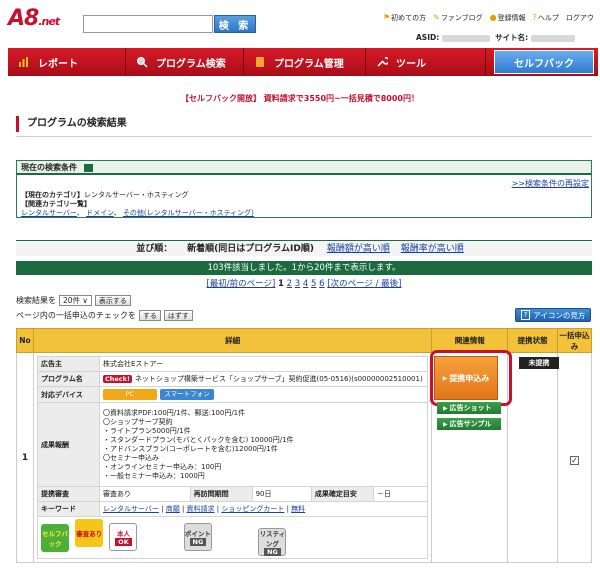 The height and width of the screenshot is (574, 600). What do you see at coordinates (178, 315) in the screenshot?
I see `uncheck-all-button: はずす` at bounding box center [178, 315].